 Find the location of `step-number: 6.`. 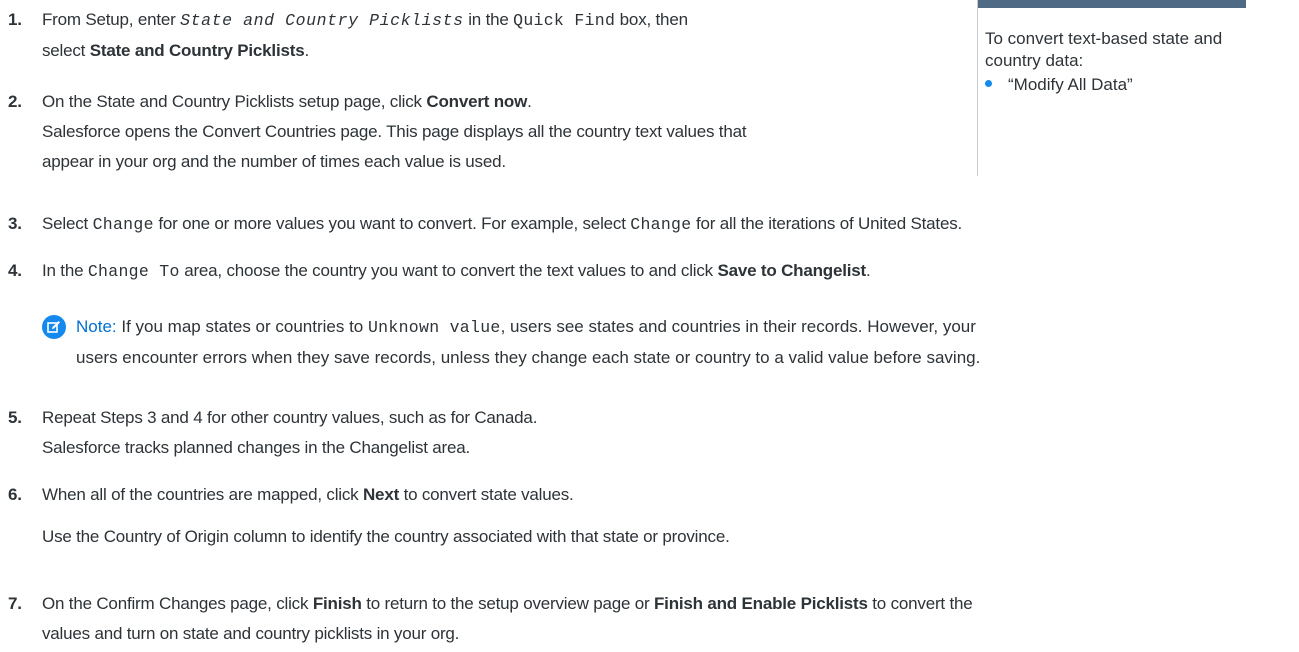

step-number: 6. is located at coordinates (15, 494).